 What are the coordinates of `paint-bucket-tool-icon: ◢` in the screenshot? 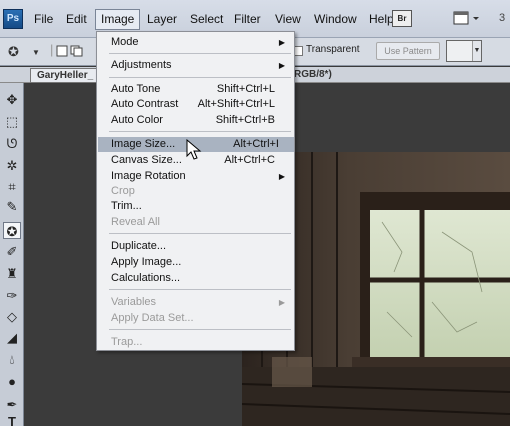 It's located at (12, 337).